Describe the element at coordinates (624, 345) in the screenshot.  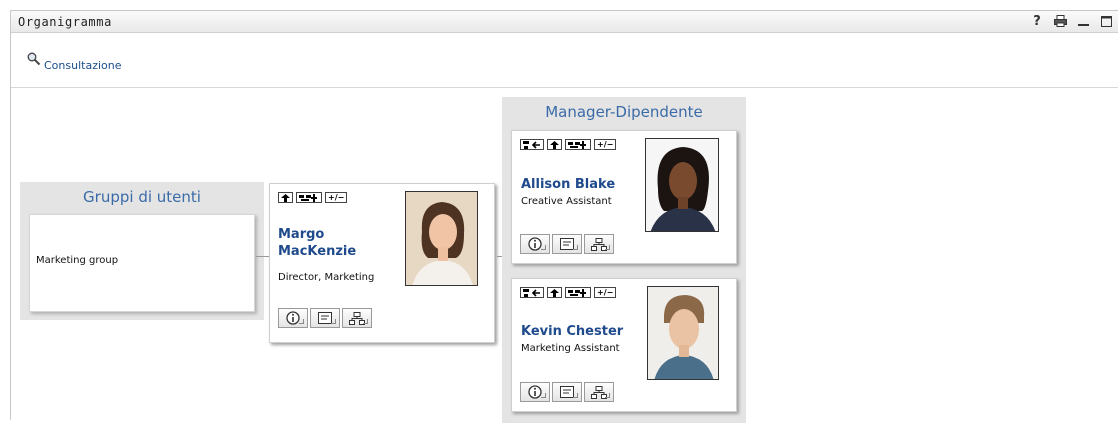
I see `person-card-kevin: +/− Kevin Chester Marketing Assistant` at that location.